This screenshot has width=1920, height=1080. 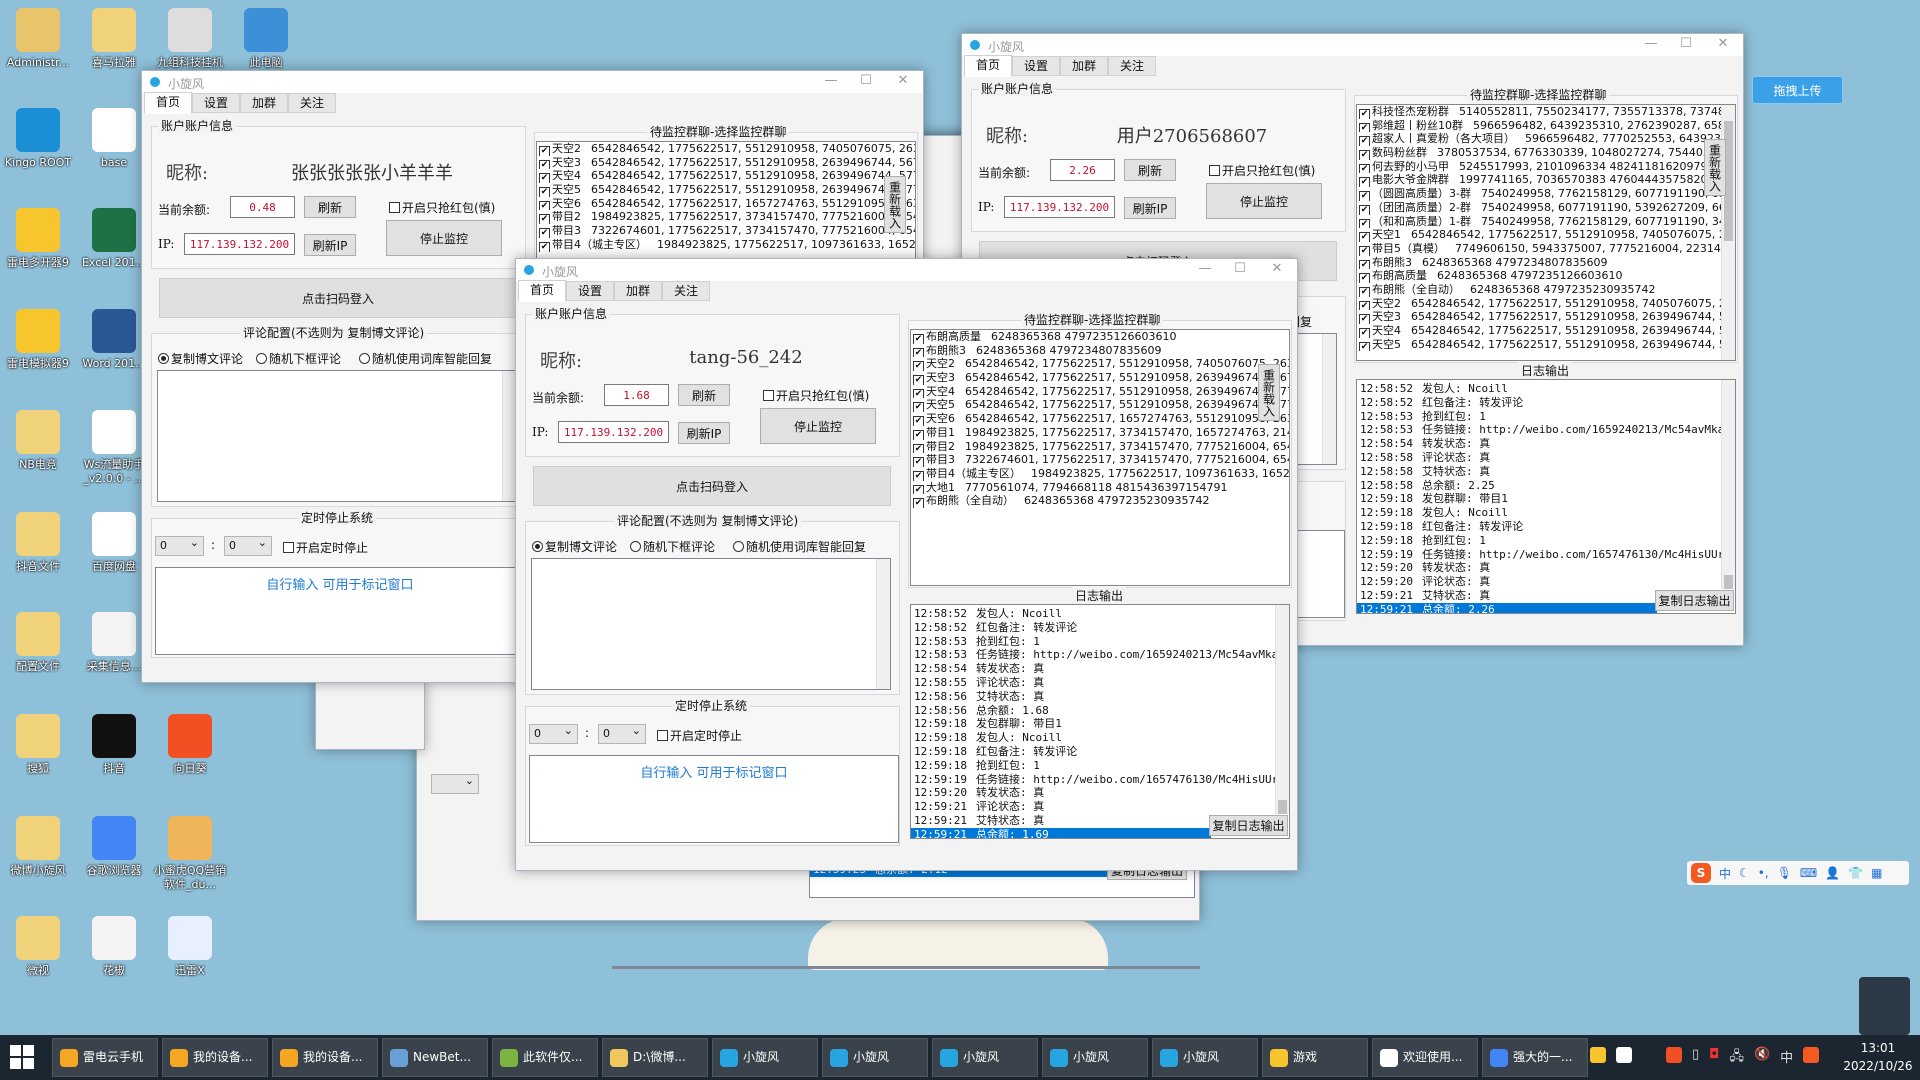 I want to click on tab-follow: 关注, so click(x=312, y=103).